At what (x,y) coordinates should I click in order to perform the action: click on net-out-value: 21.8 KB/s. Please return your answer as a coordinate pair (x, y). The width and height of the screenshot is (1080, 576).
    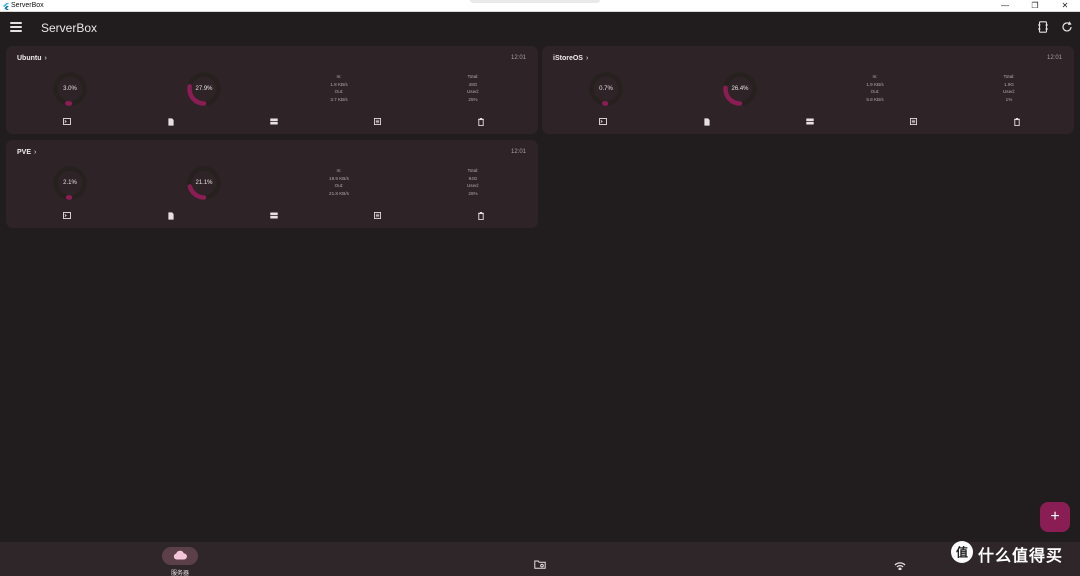
    Looking at the image, I should click on (339, 193).